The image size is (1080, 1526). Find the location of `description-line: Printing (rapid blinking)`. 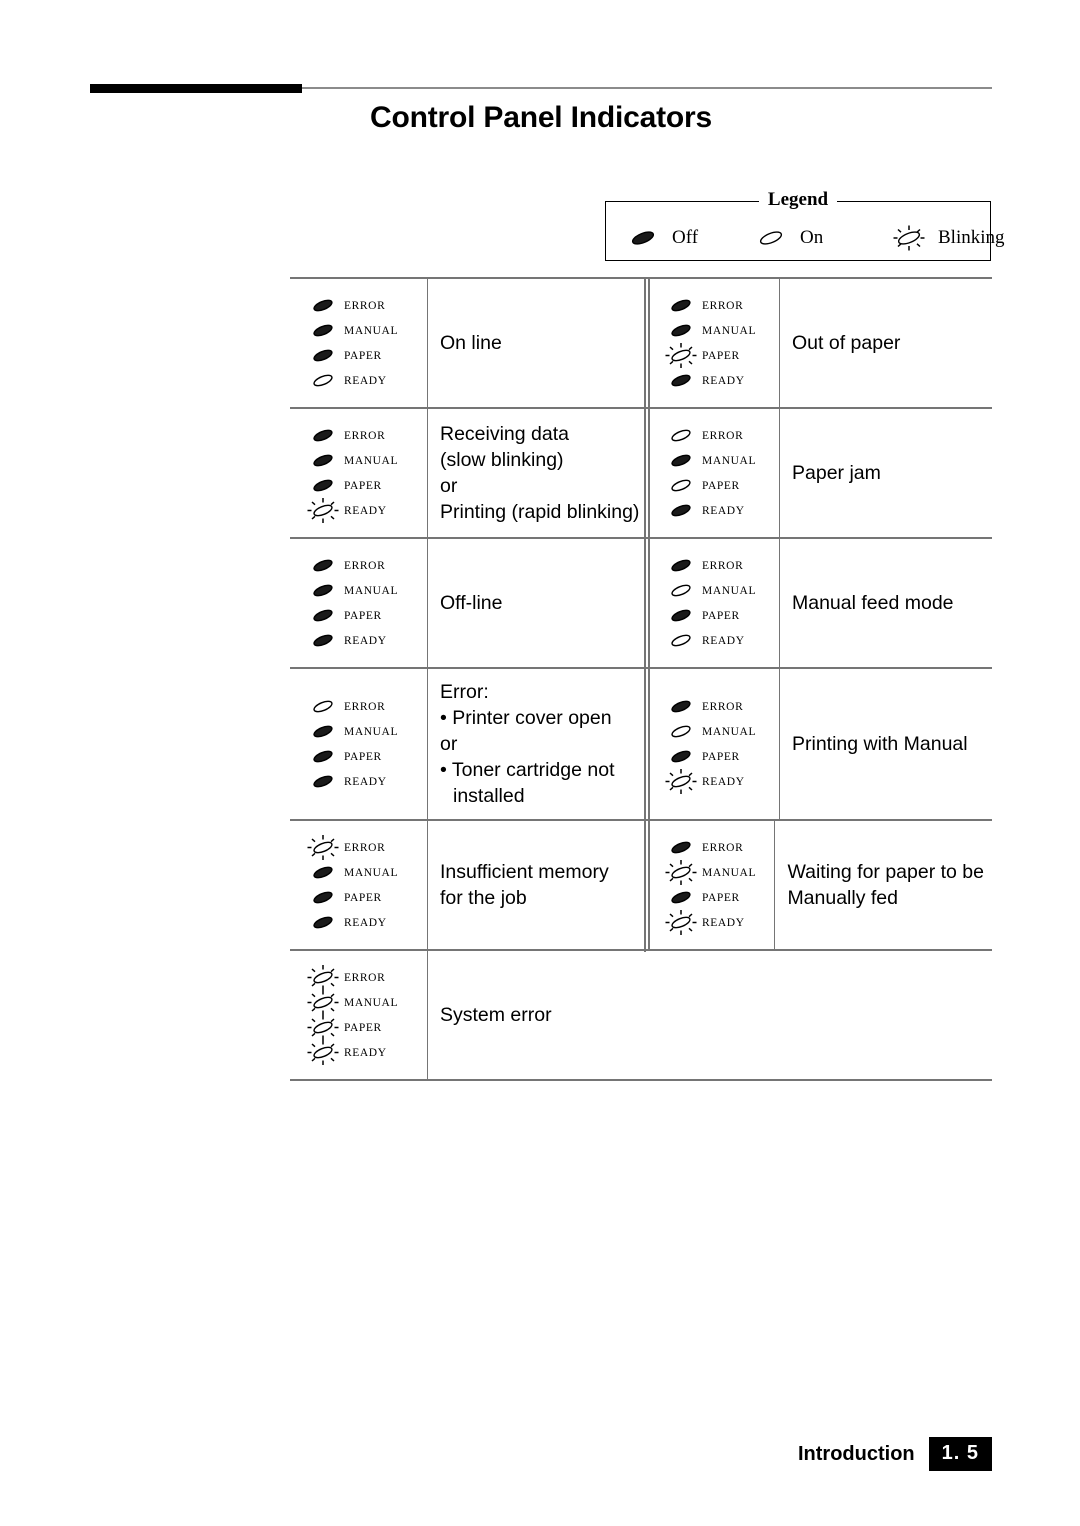

description-line: Printing (rapid blinking) is located at coordinates (540, 512).